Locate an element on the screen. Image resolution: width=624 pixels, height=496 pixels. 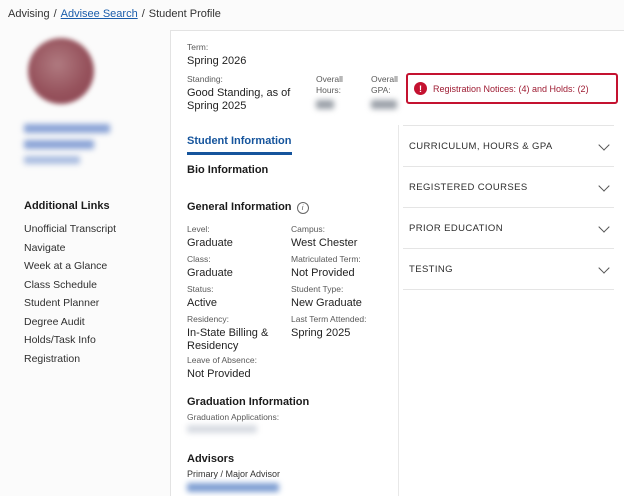
field-label: Student Type: is located at coordinates (317, 289).